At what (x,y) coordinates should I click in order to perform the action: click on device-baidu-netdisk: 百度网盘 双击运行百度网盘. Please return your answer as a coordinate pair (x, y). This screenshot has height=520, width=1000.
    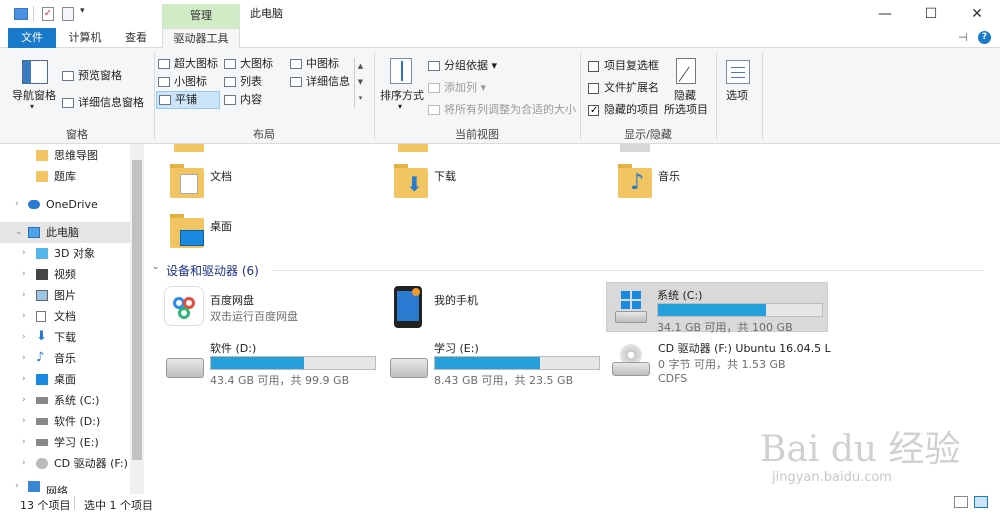
    Looking at the image, I should click on (272, 307).